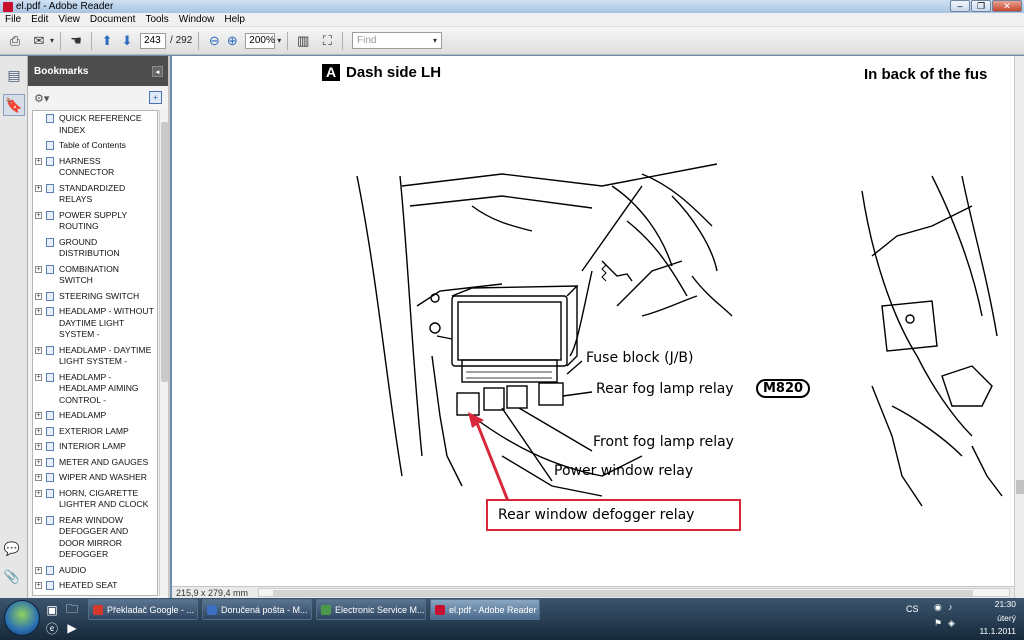 The height and width of the screenshot is (640, 1024). What do you see at coordinates (52, 40) in the screenshot?
I see `chevron-down-icon: ▾` at bounding box center [52, 40].